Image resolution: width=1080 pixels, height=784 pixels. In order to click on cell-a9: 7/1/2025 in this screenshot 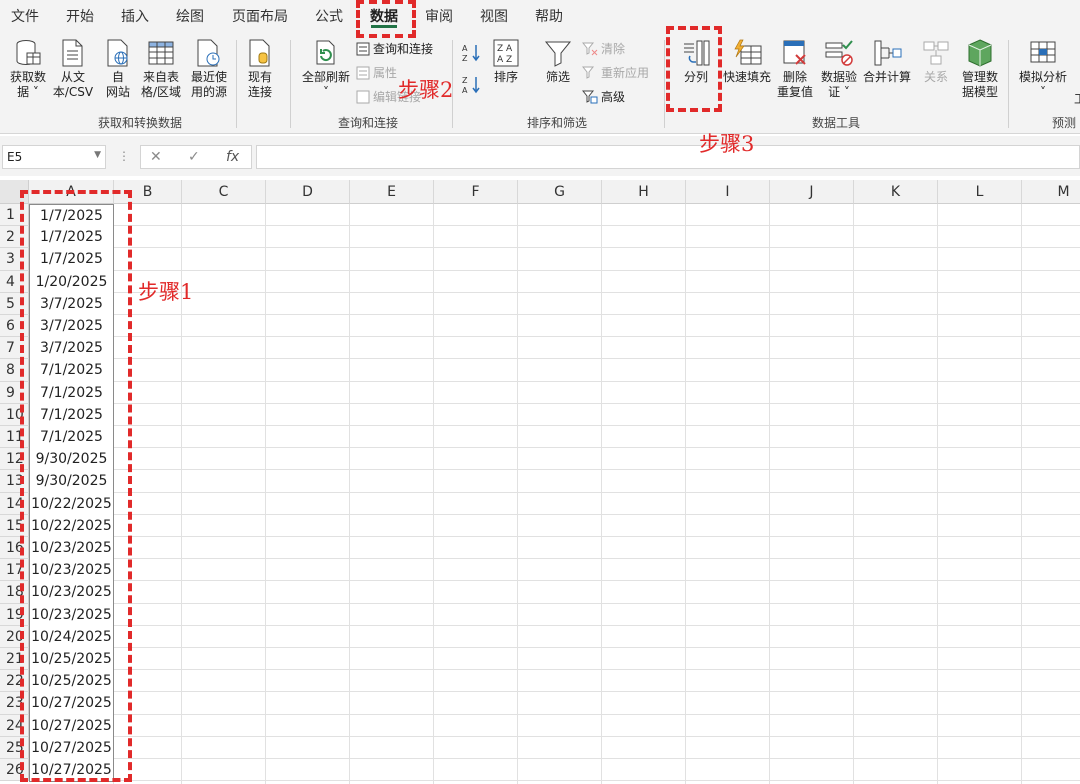, I will do `click(71, 393)`.